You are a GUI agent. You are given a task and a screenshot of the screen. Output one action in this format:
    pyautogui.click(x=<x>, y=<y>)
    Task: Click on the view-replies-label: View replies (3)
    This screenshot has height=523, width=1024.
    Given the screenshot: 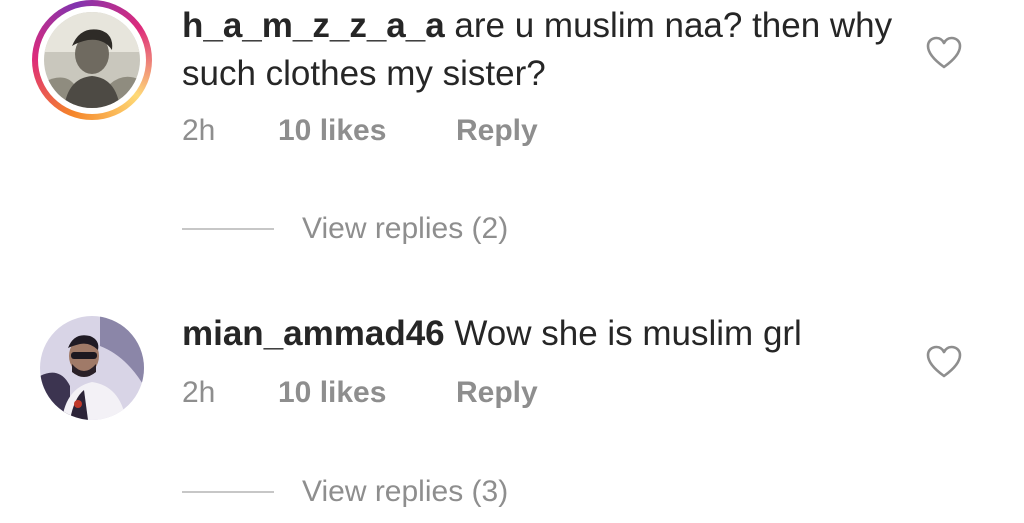 What is the action you would take?
    pyautogui.click(x=405, y=491)
    